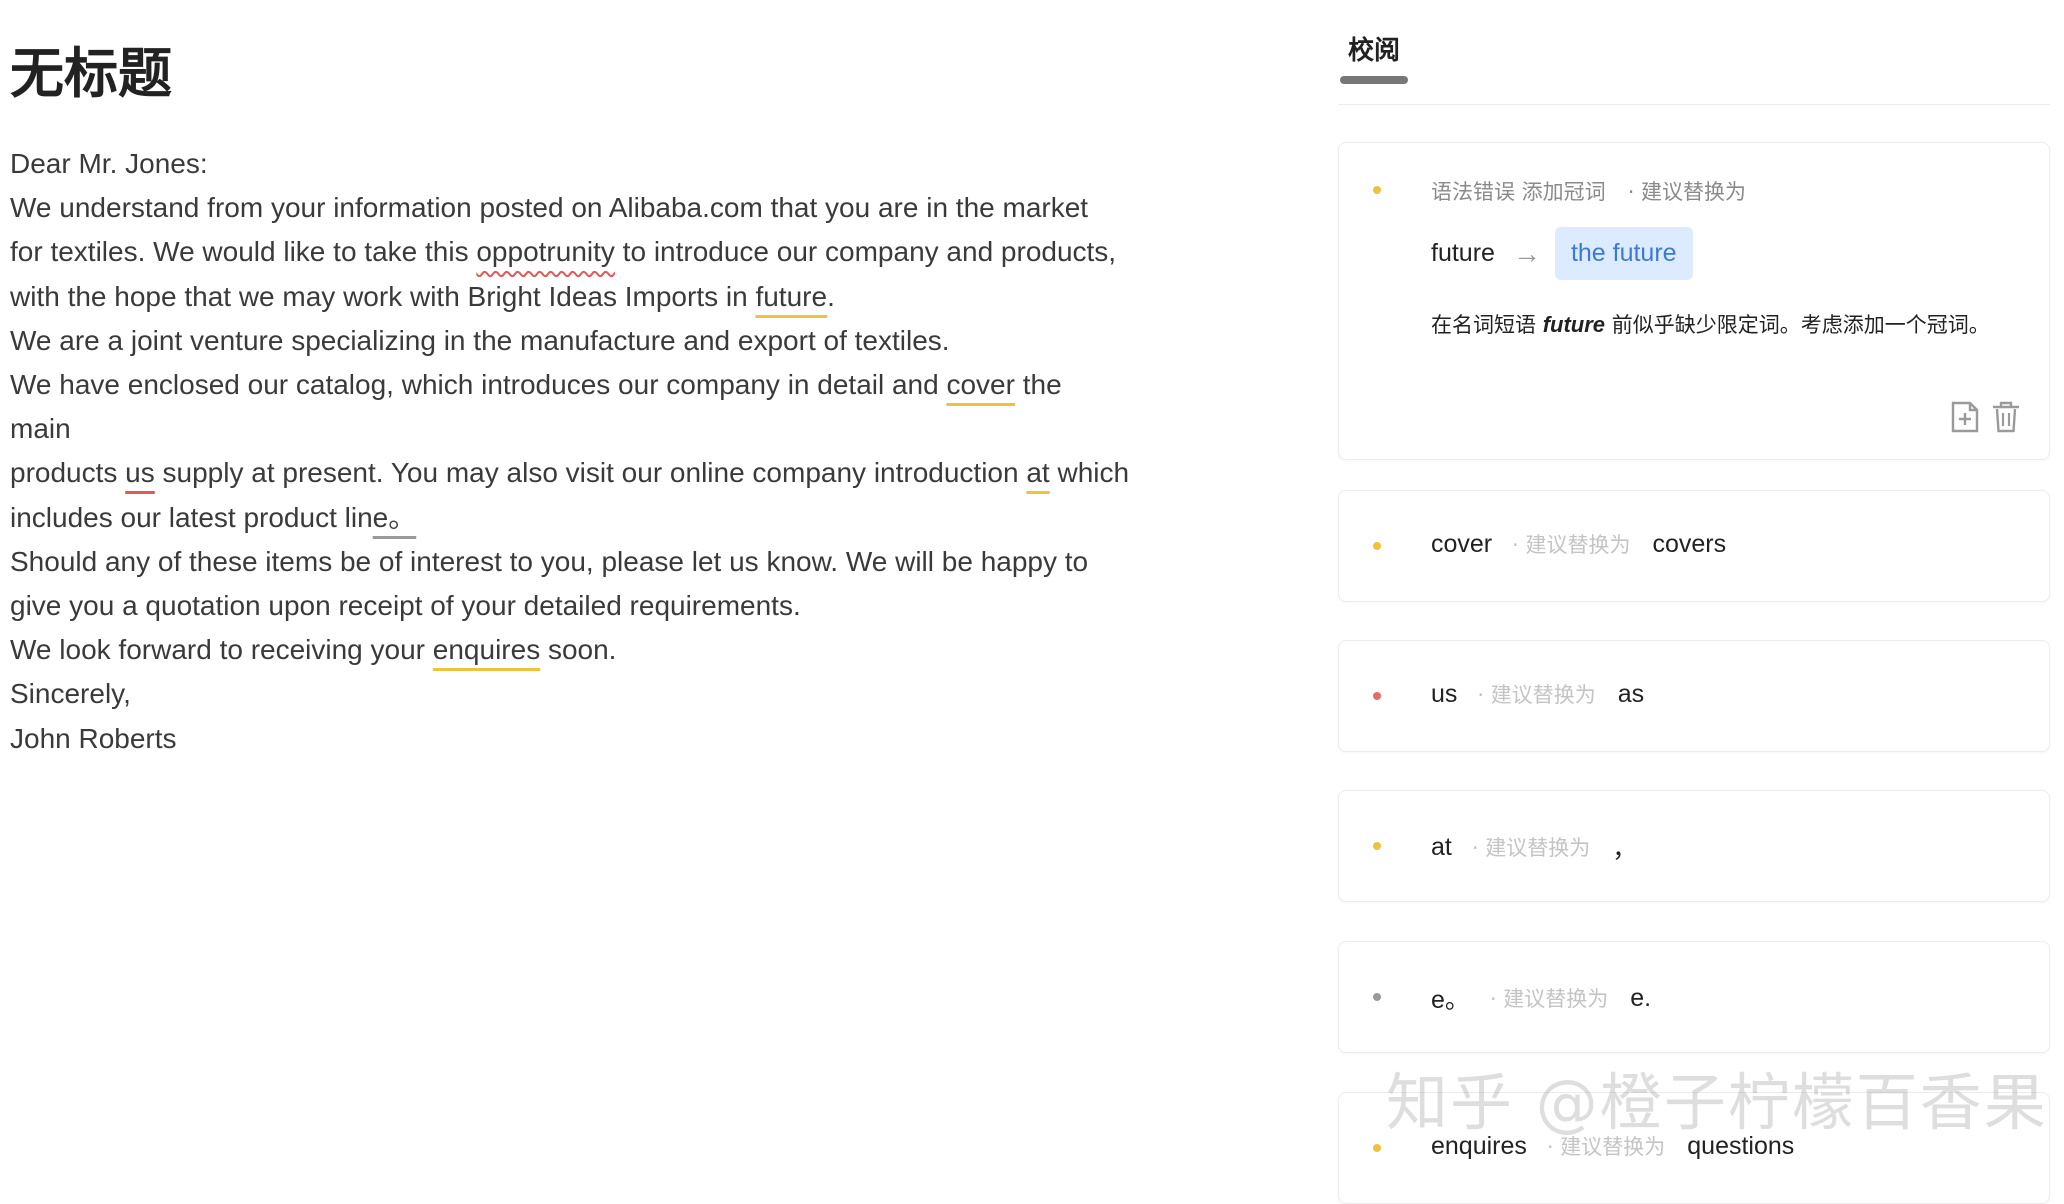 The width and height of the screenshot is (2064, 1204). Describe the element at coordinates (213, 517) in the screenshot. I see `doc-line: includes our latest product line。` at that location.